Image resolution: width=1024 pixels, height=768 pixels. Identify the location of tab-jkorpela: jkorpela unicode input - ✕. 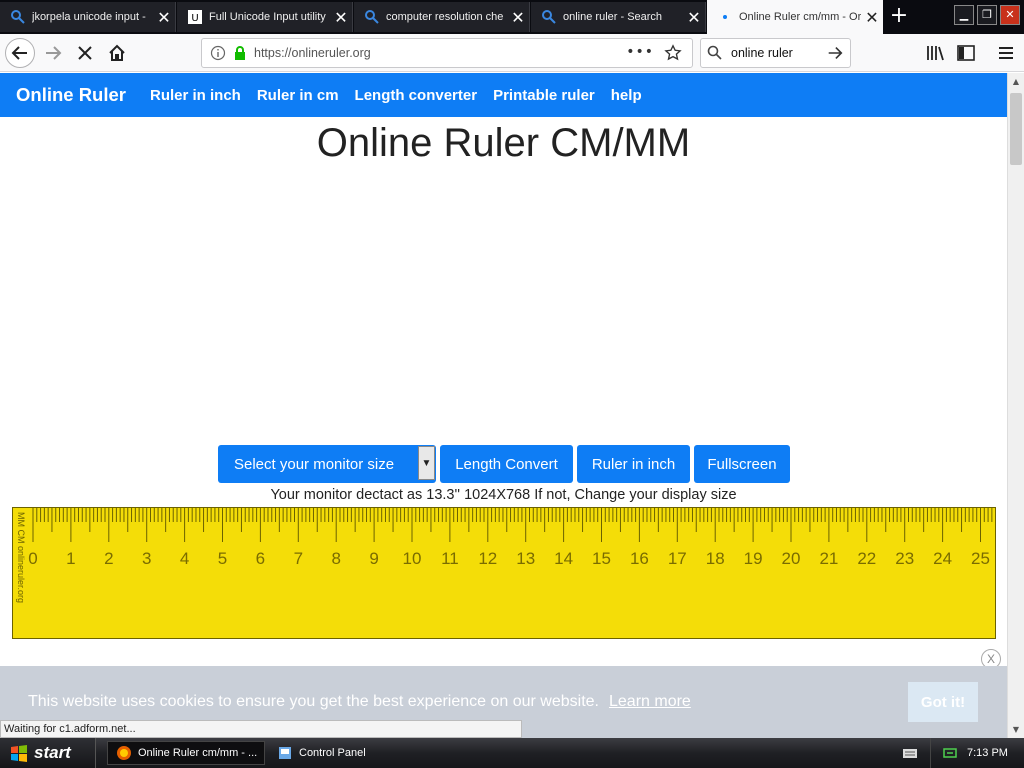
(88, 17).